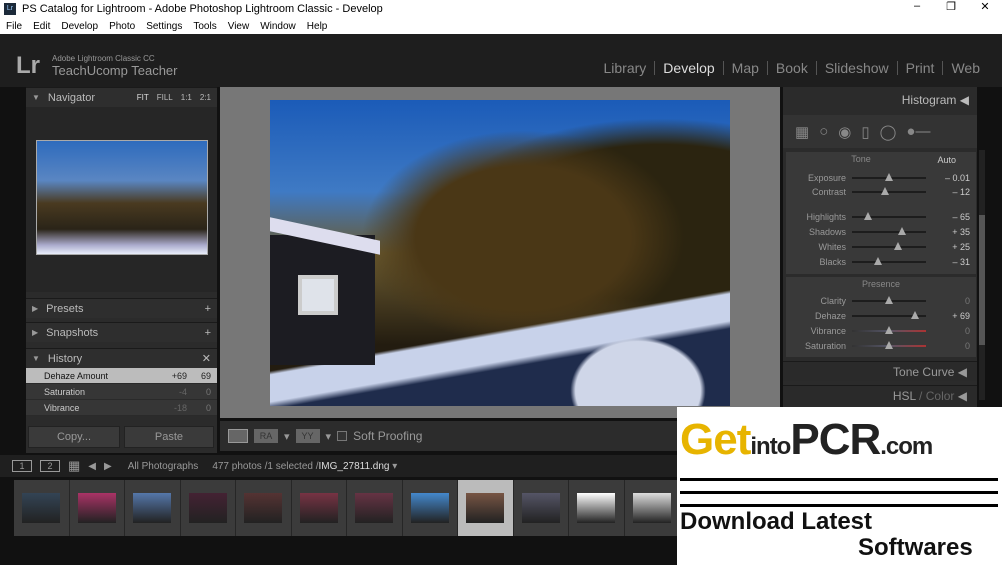 This screenshot has height=565, width=1002. What do you see at coordinates (918, 131) in the screenshot?
I see `adjustment-brush-icon: ●—` at bounding box center [918, 131].